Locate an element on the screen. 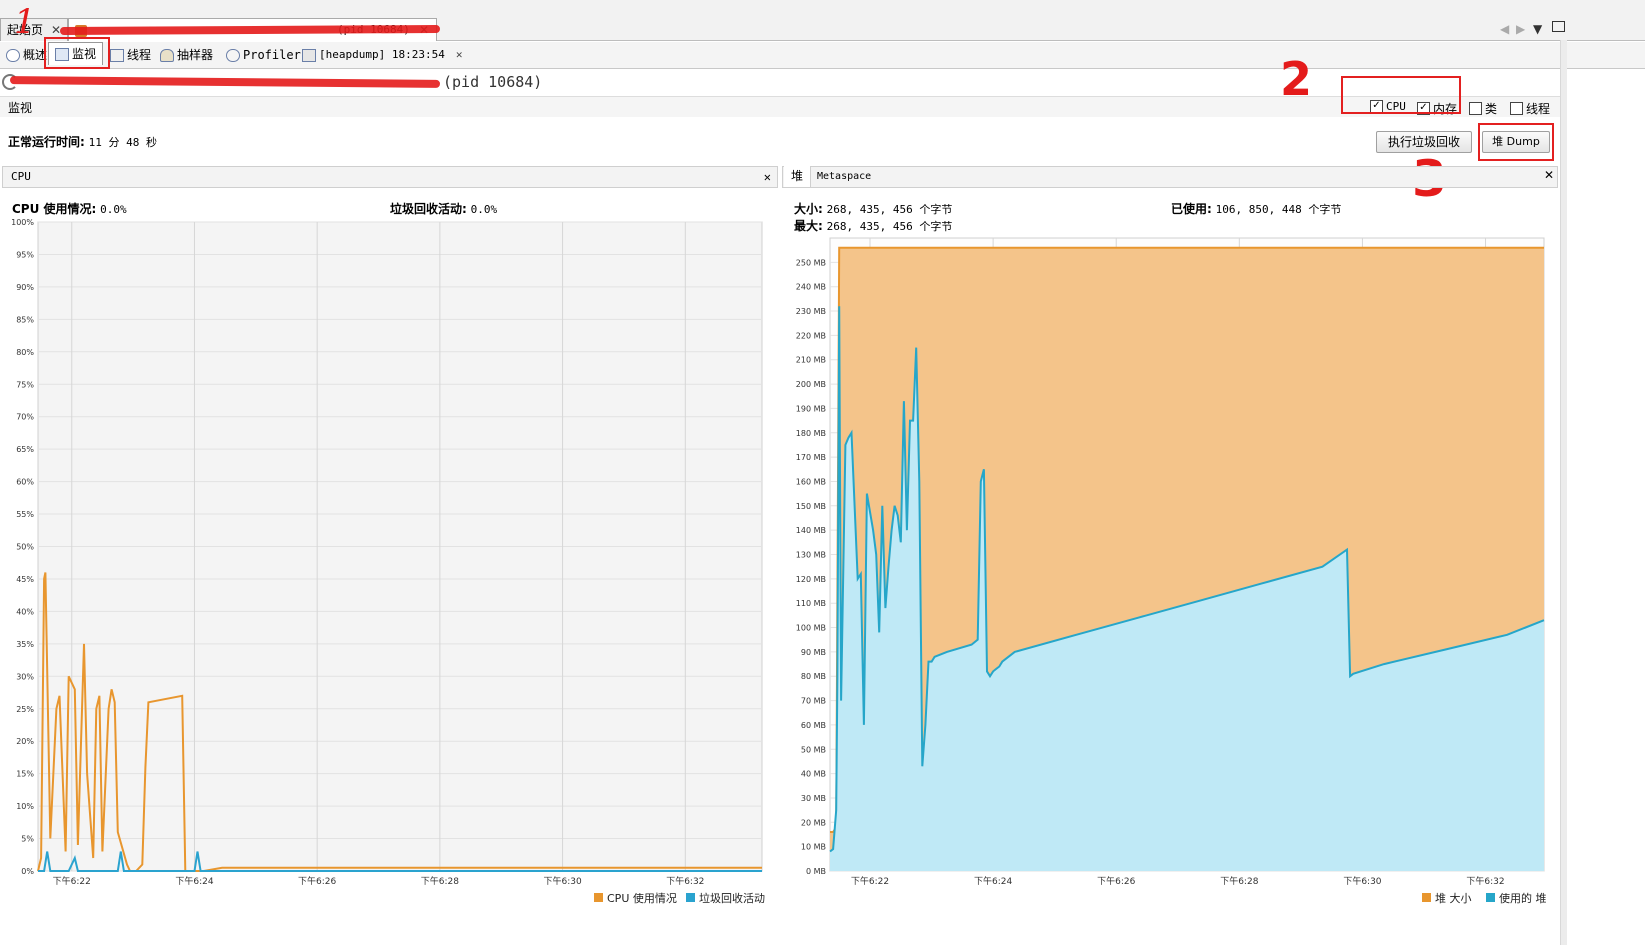 The image size is (1645, 945). sampler-icon is located at coordinates (167, 55).